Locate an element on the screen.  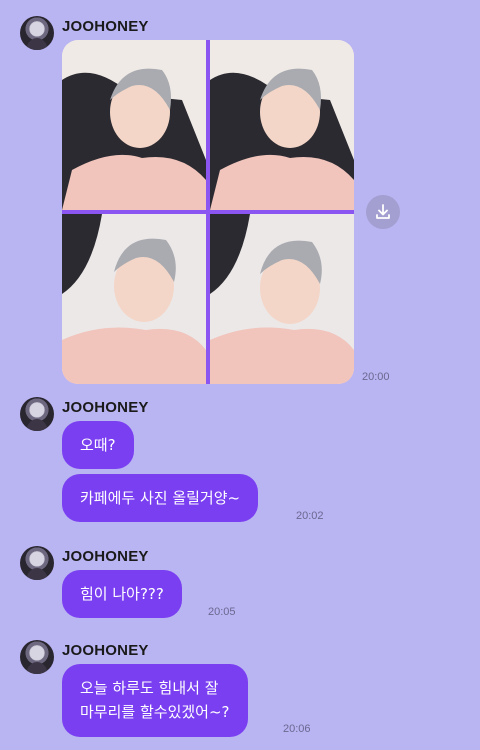
message-bubble: 카페에두 사진 올릴거양~ is located at coordinates (160, 498).